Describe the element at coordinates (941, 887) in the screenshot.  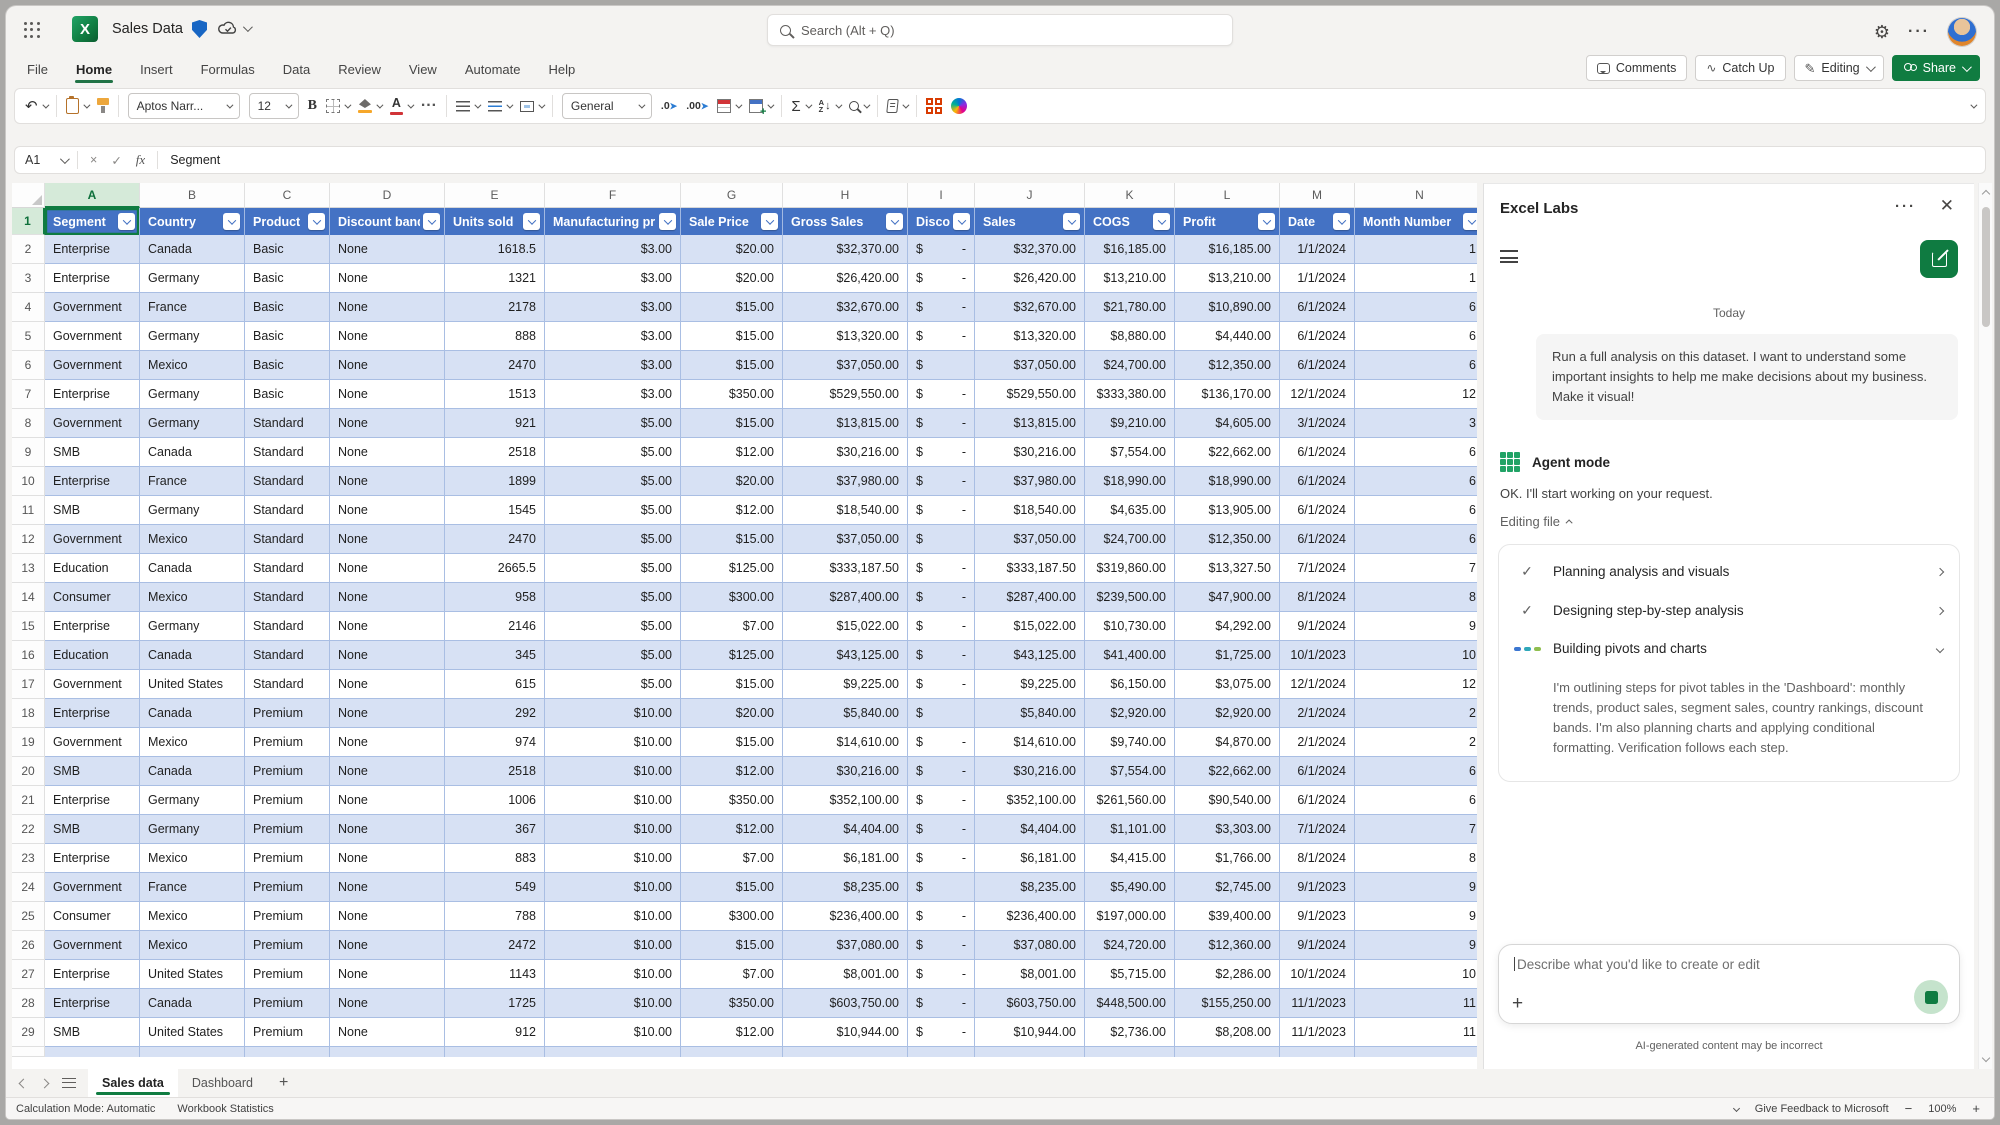
I see `table-cell: $` at that location.